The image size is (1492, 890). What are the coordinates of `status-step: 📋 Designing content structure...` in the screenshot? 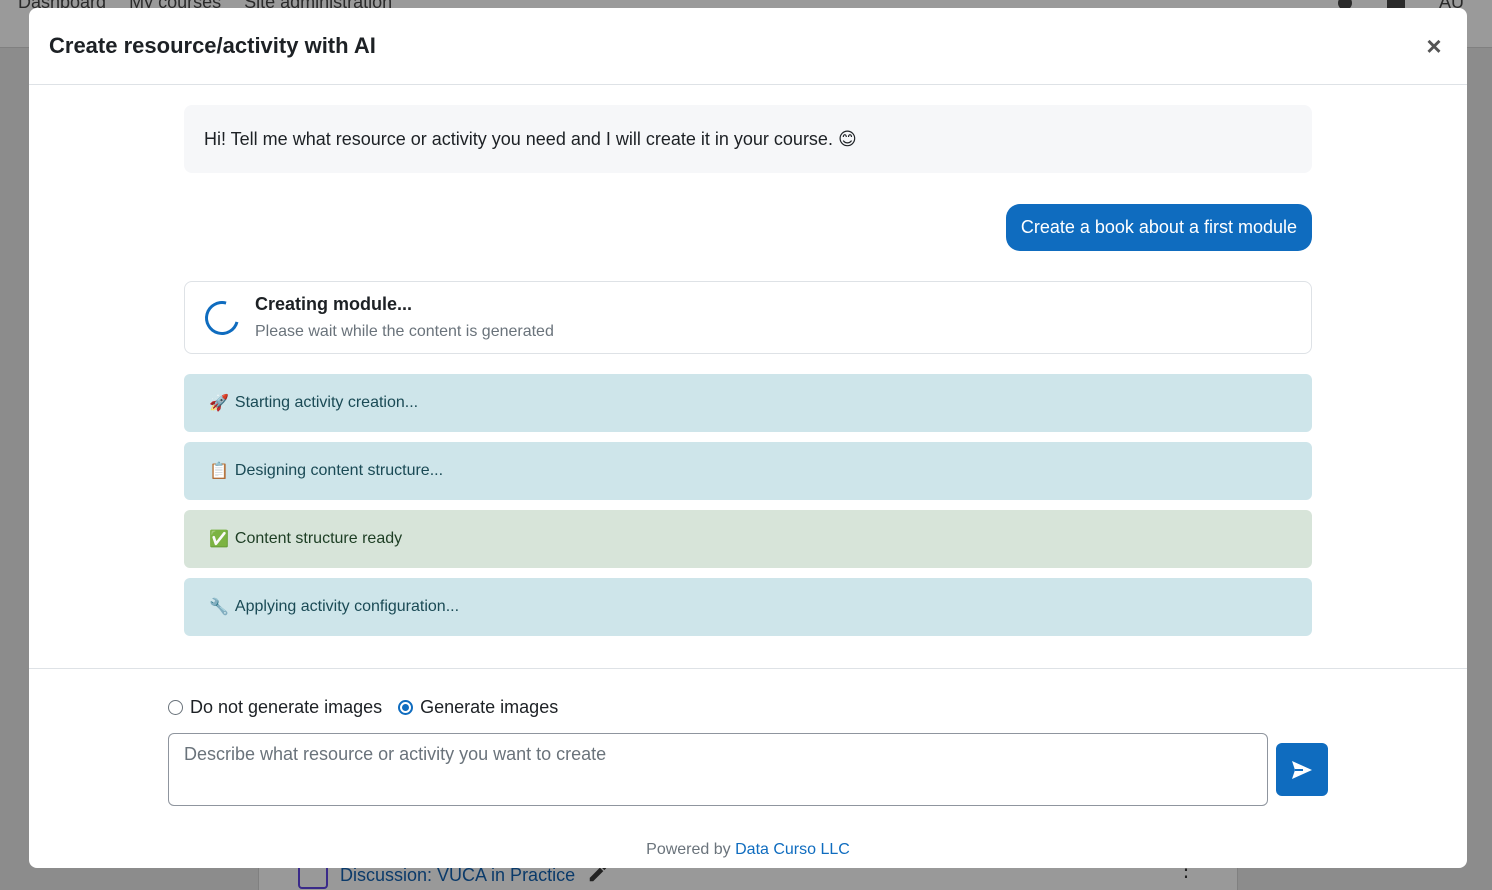 It's located at (748, 471).